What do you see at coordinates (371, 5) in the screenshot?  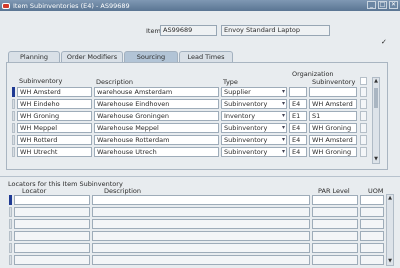 I see `minimize-button: _` at bounding box center [371, 5].